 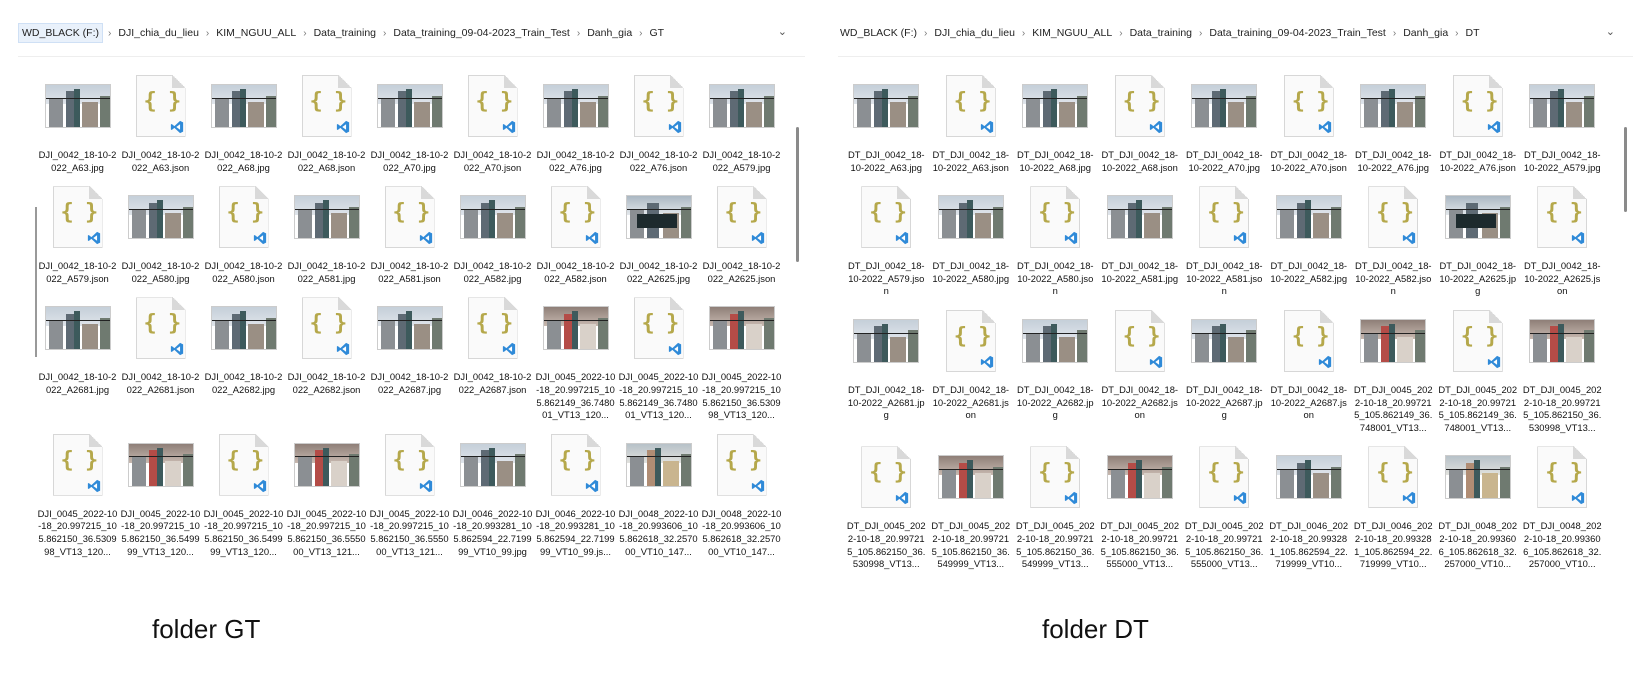 What do you see at coordinates (741, 217) in the screenshot?
I see `json-file-icon: { }` at bounding box center [741, 217].